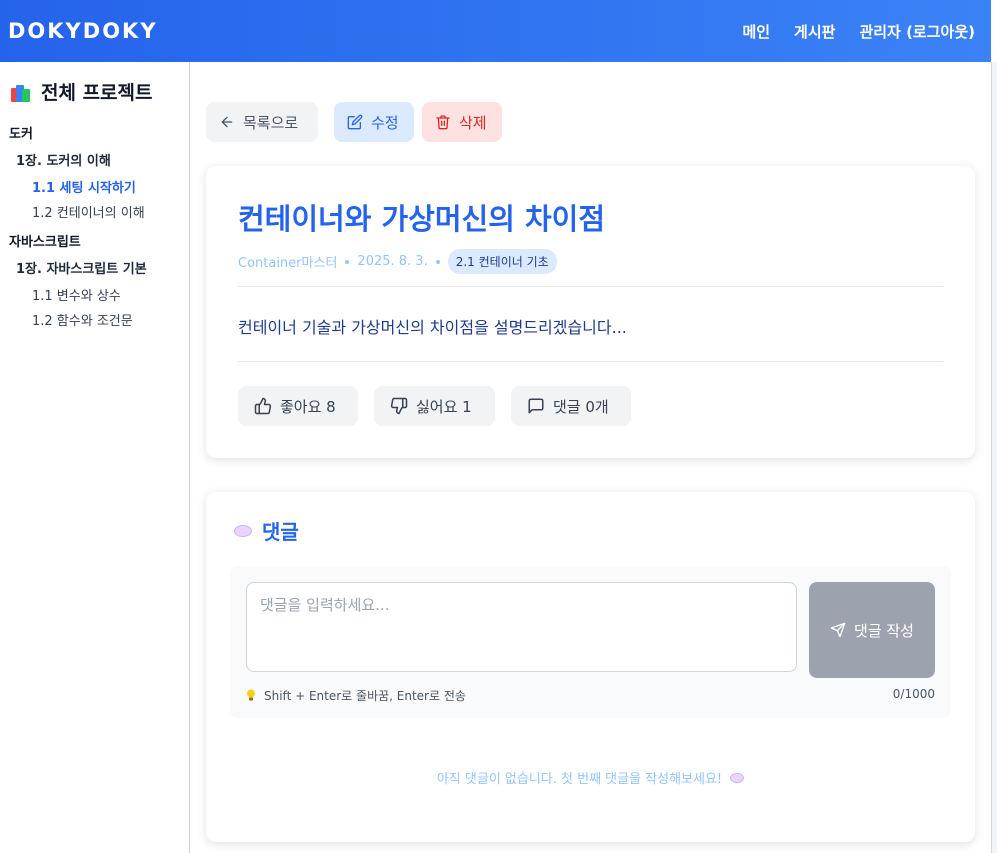 The width and height of the screenshot is (997, 853). I want to click on dislike-label: 싫어요 1, so click(444, 406).